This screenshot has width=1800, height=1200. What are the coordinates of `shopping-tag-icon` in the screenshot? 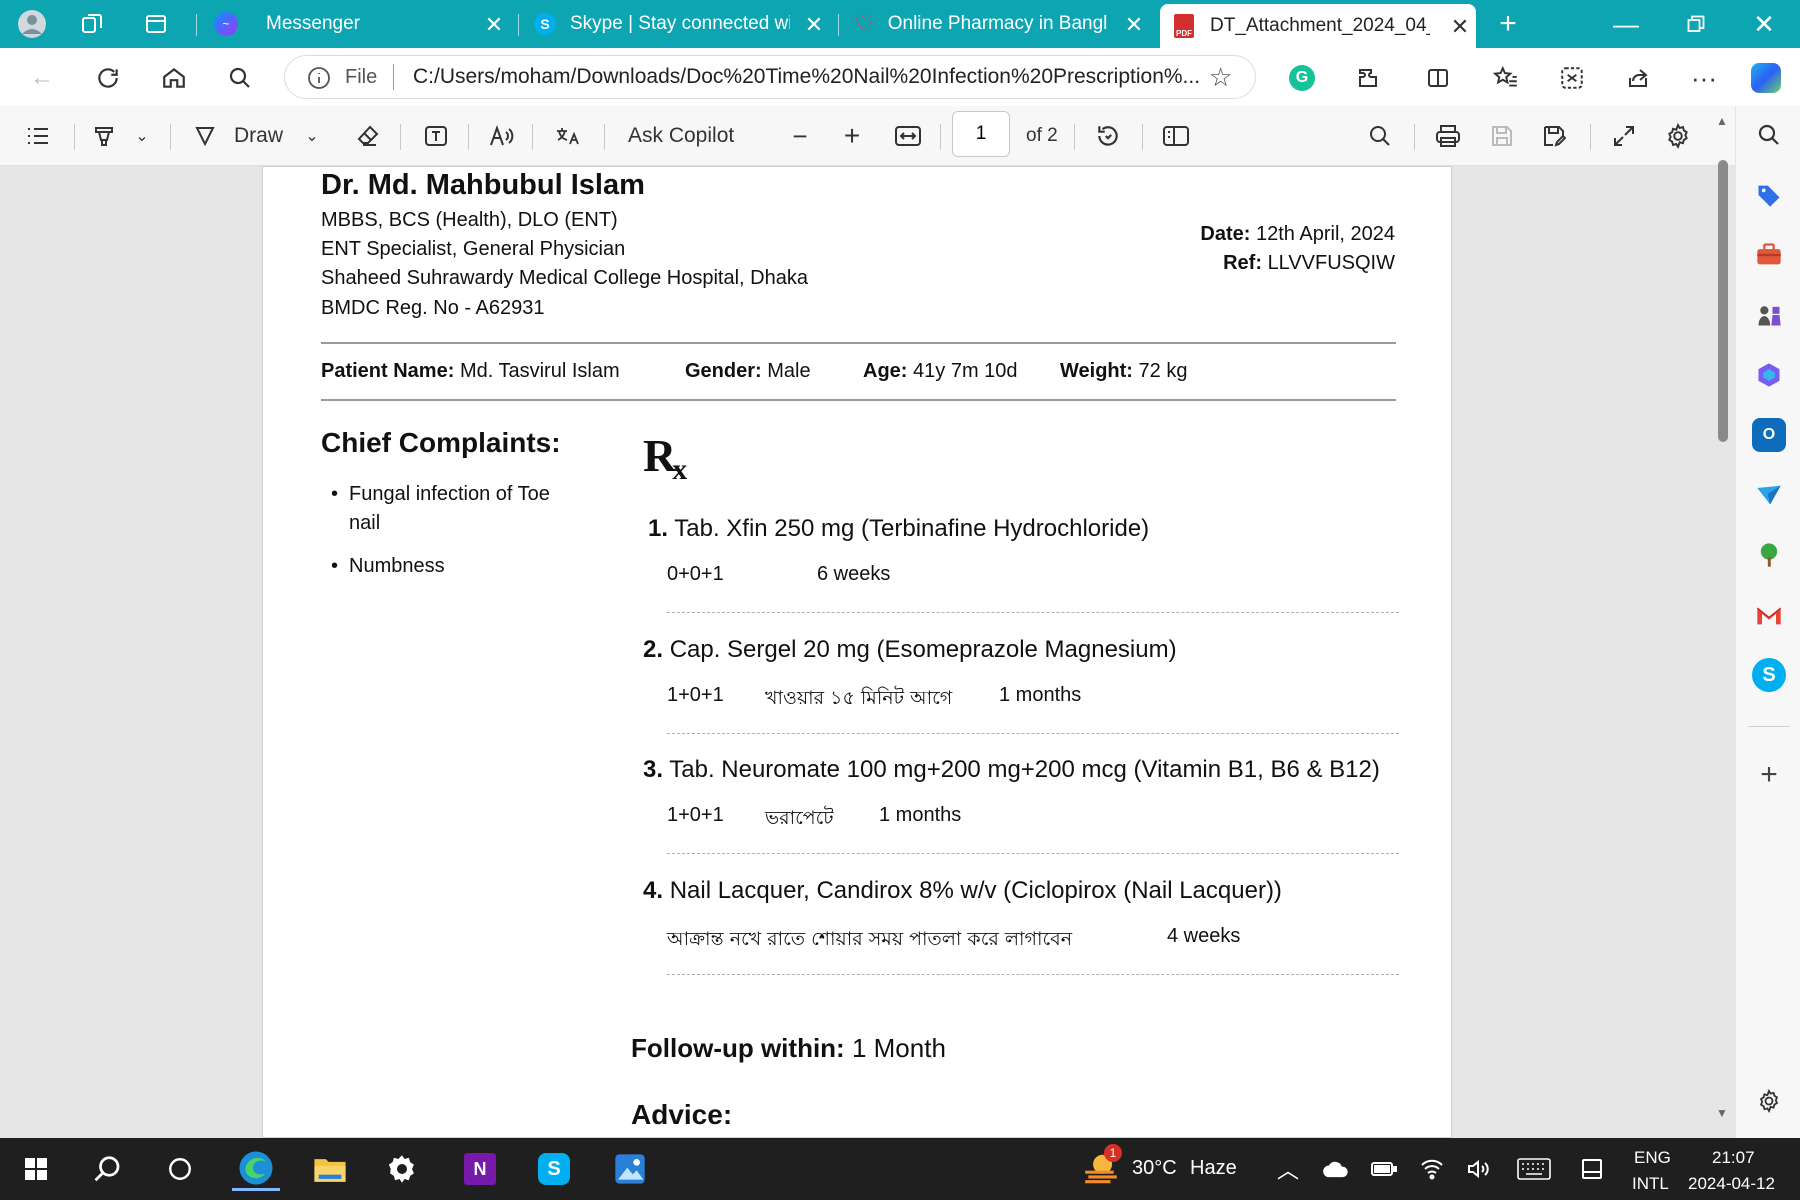 It's located at (1769, 195).